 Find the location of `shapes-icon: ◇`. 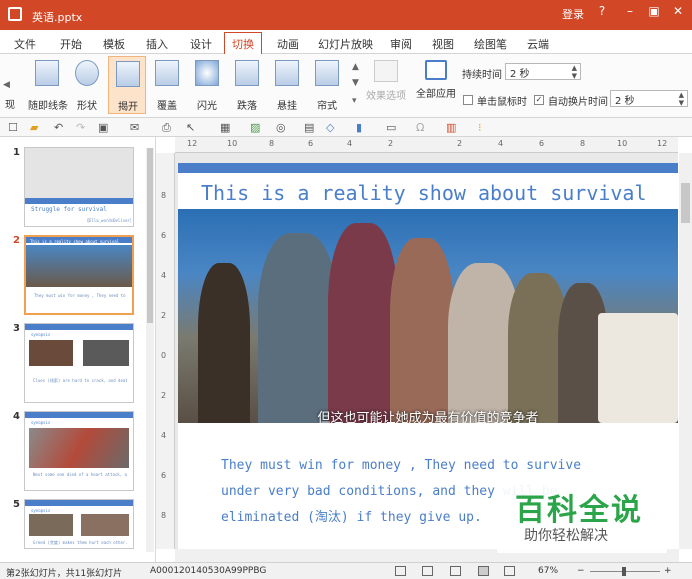

shapes-icon: ◇ is located at coordinates (330, 127).